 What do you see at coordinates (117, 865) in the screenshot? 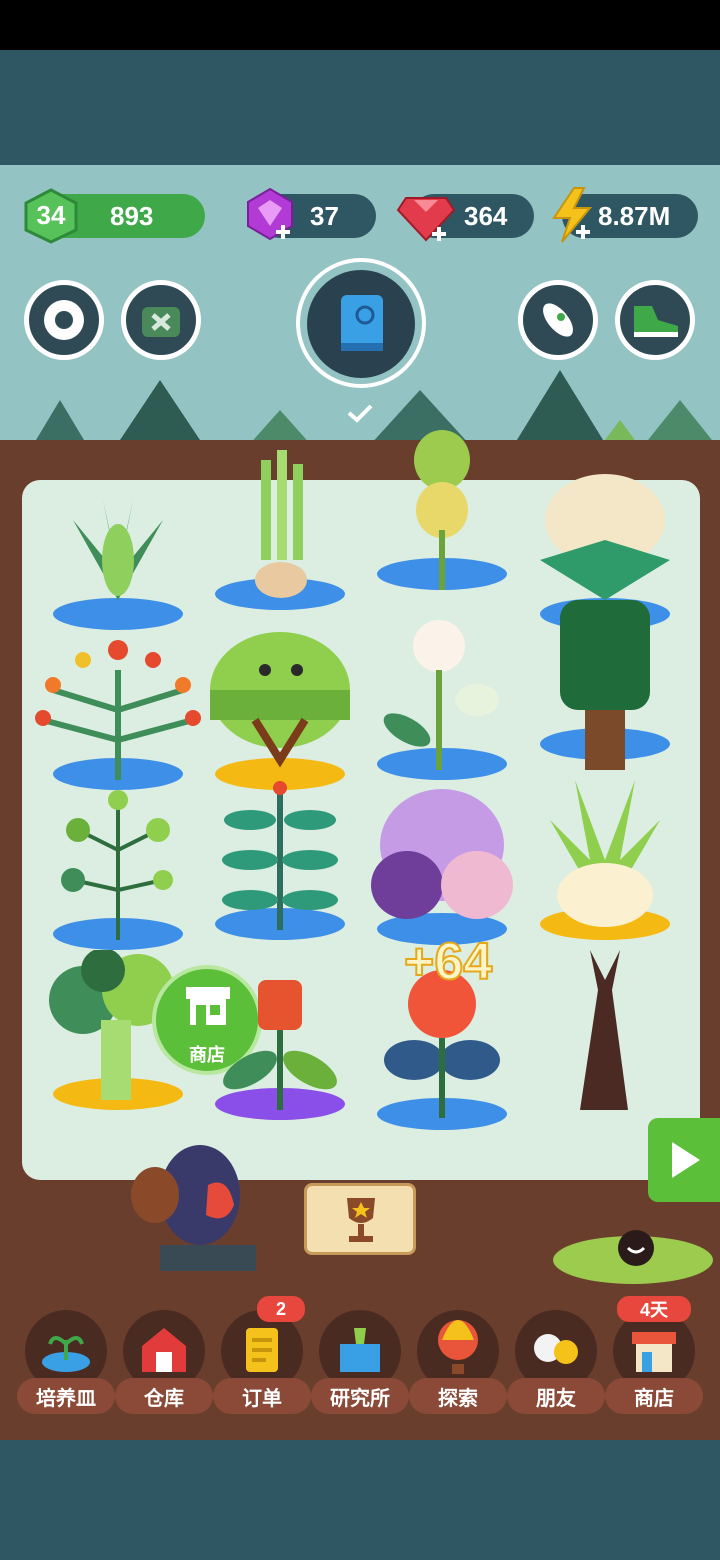
I see `pea-vine-icon` at bounding box center [117, 865].